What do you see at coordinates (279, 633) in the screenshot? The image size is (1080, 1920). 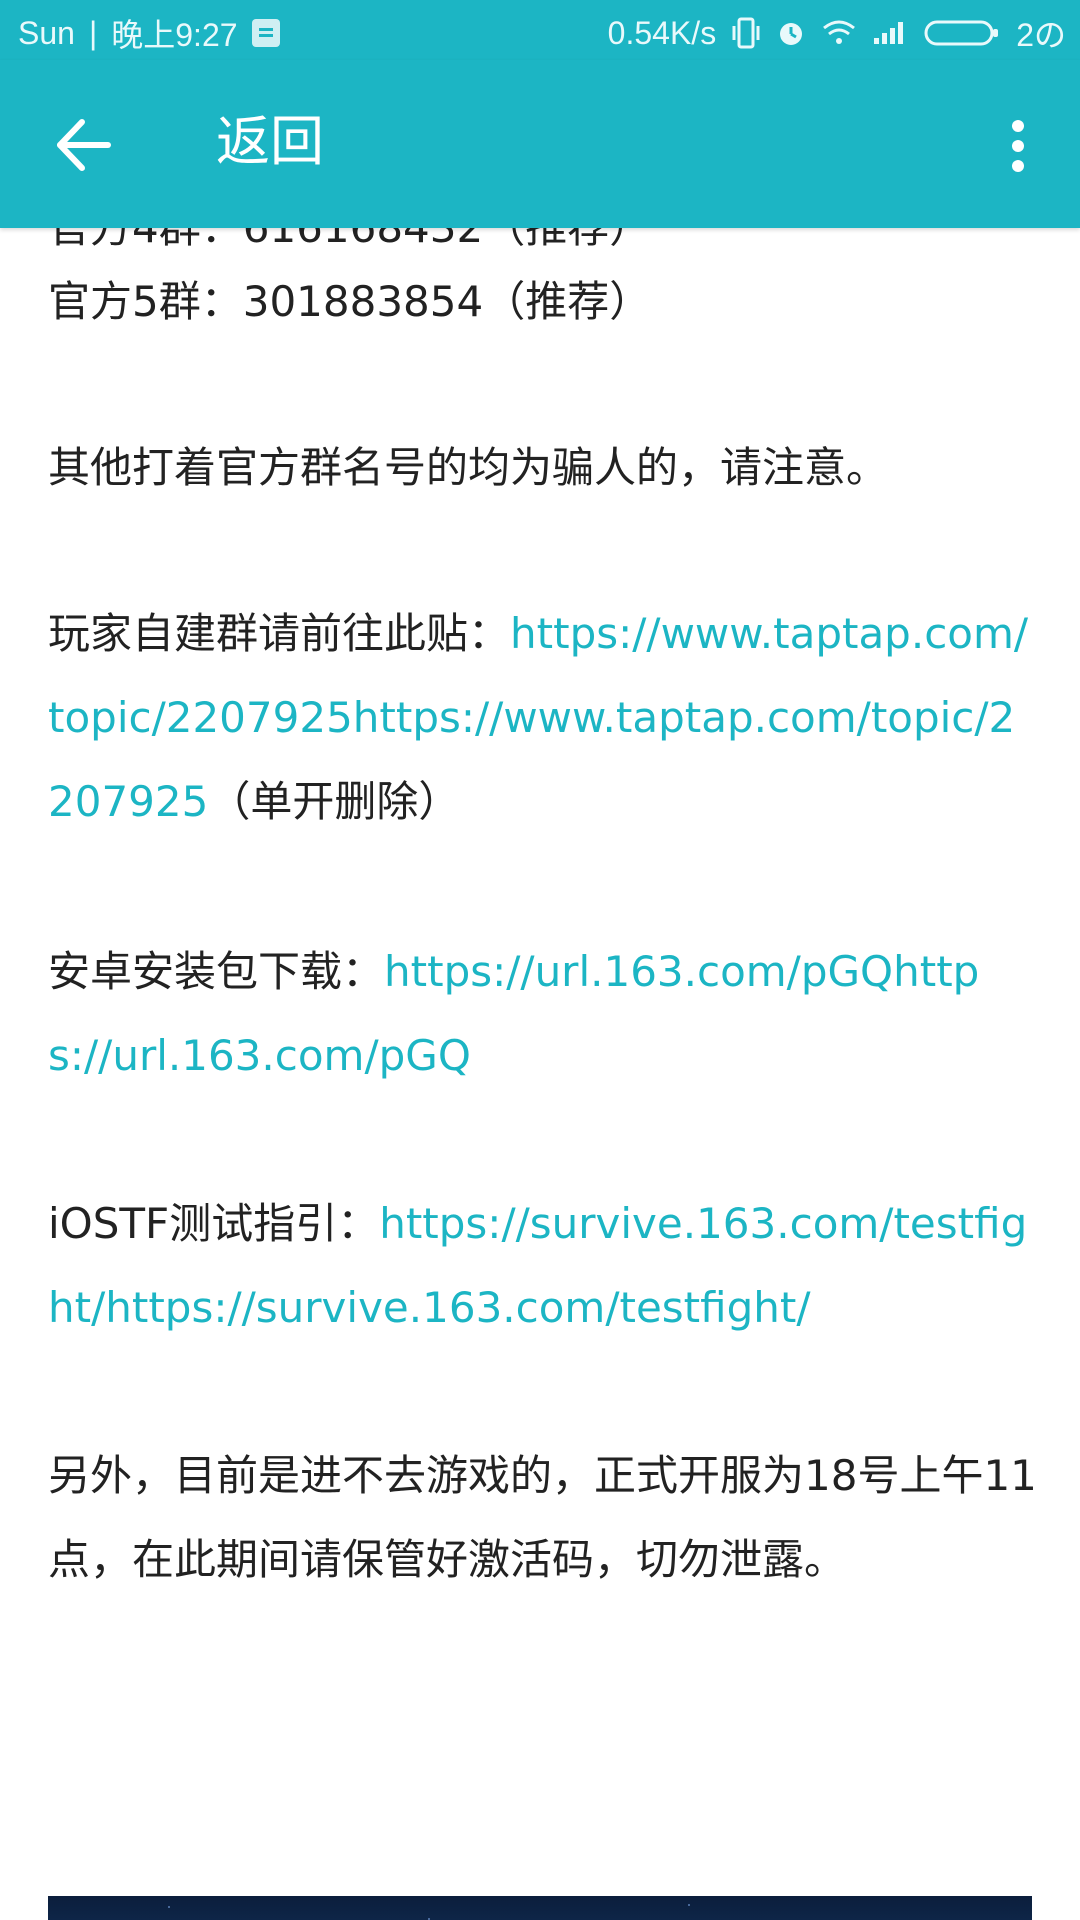 I see `player-groups-label: 玩家自建群请前往此贴：` at bounding box center [279, 633].